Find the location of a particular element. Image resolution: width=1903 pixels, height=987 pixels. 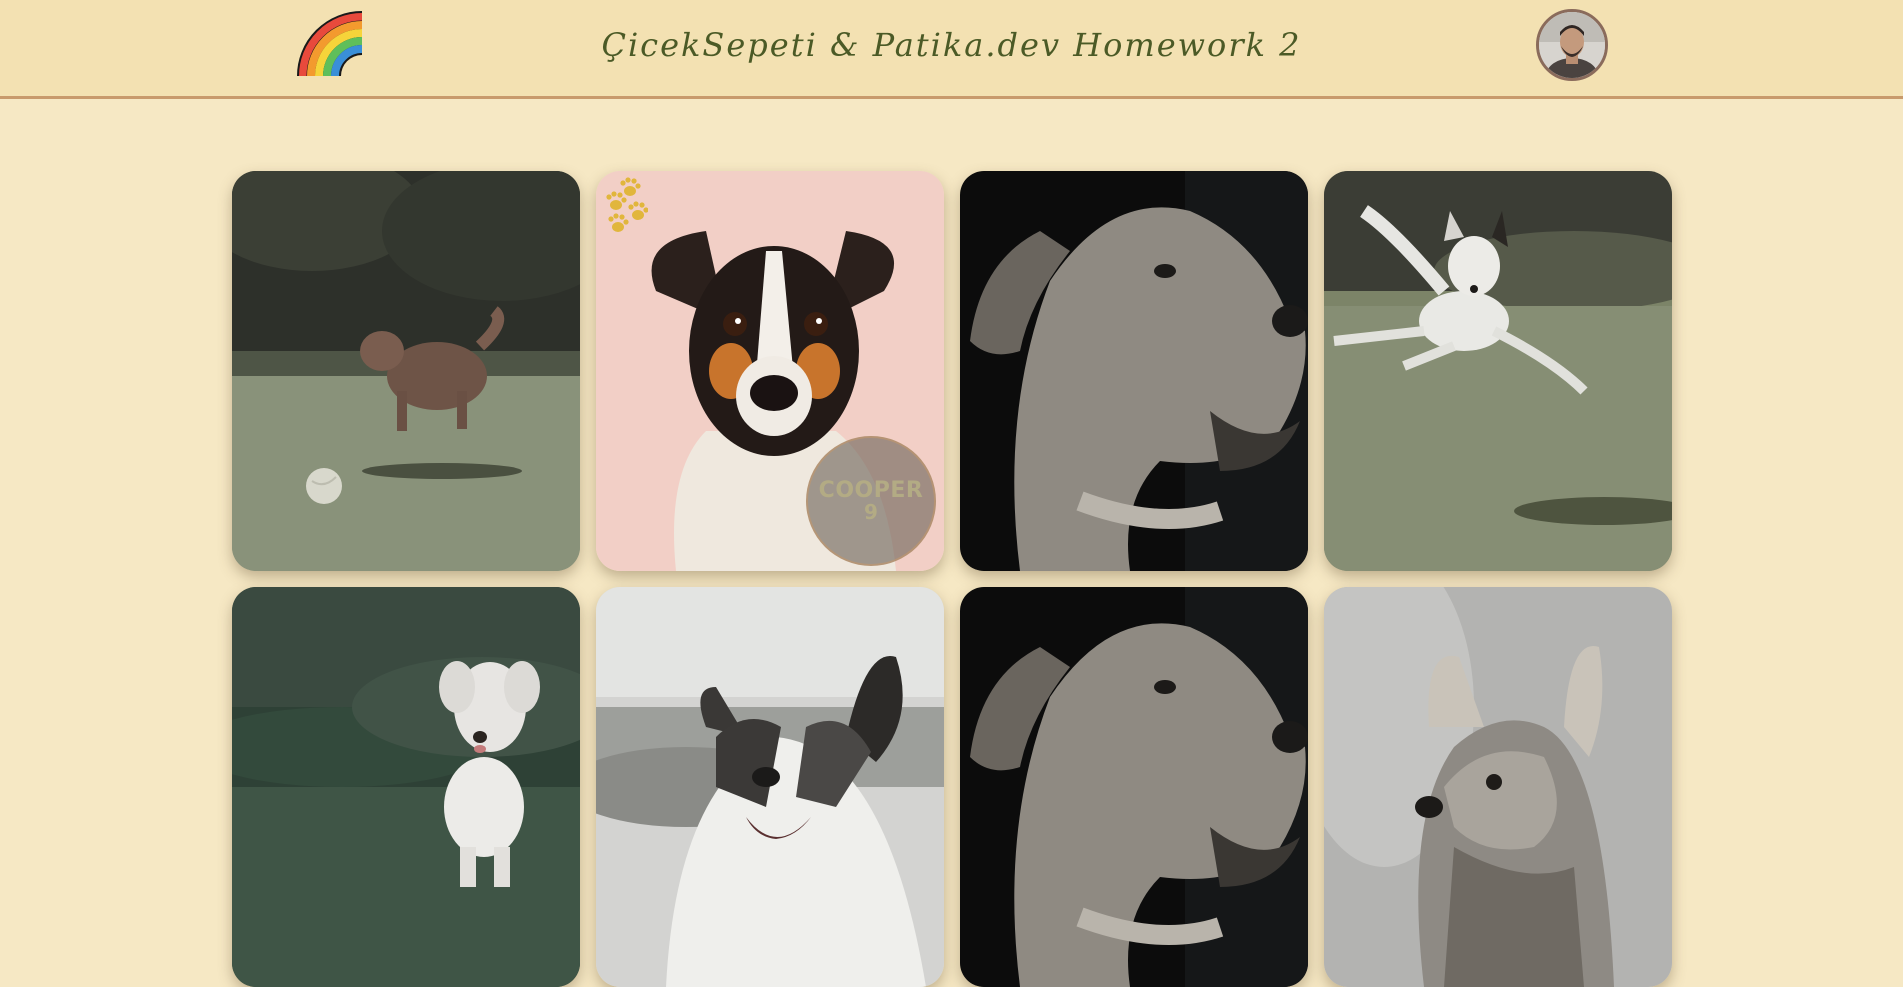

page-title: ÇicekSepeti & Patika.dev Homework 2 is located at coordinates (951, 45).